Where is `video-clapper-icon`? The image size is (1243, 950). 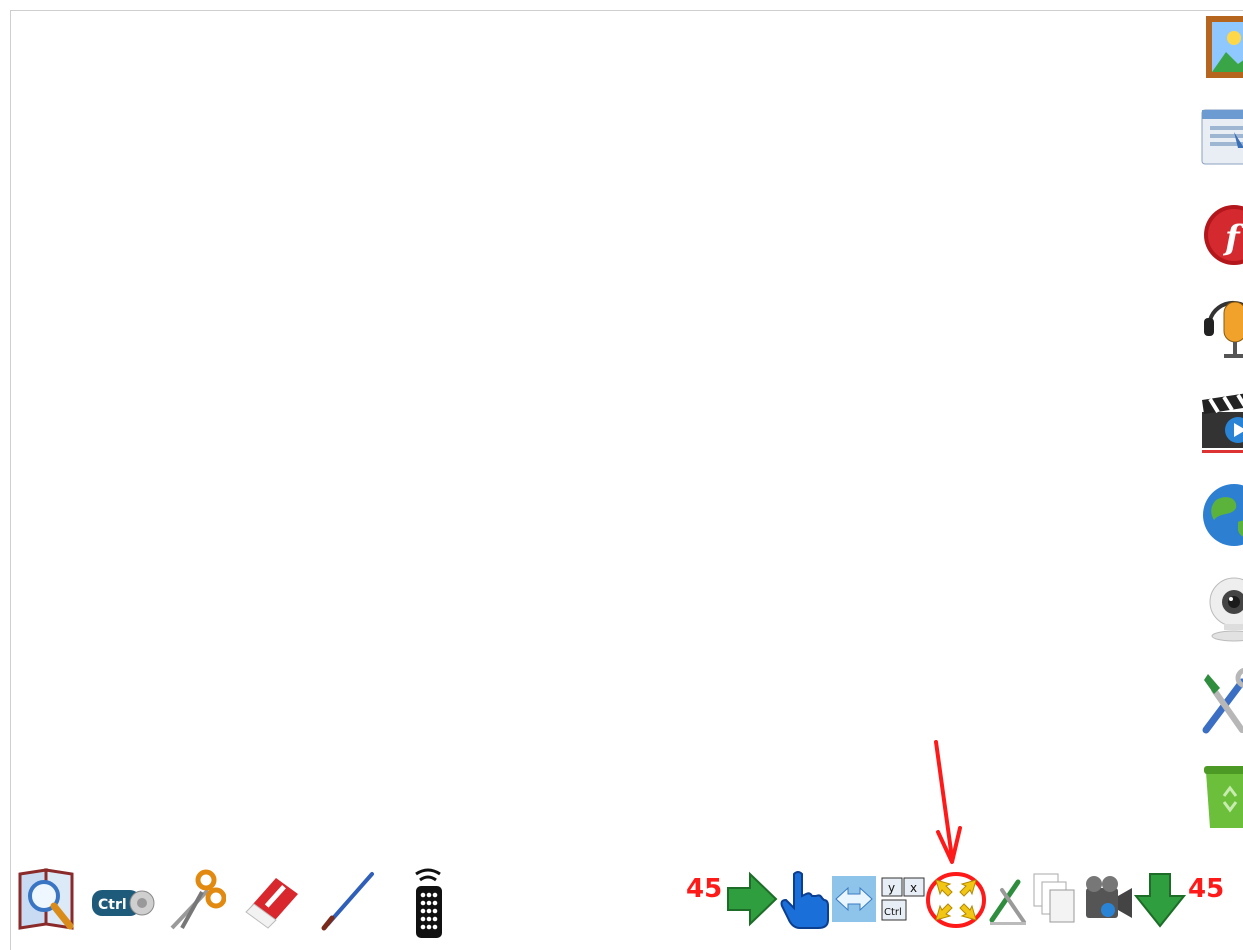
video-clapper-icon is located at coordinates (1220, 423).